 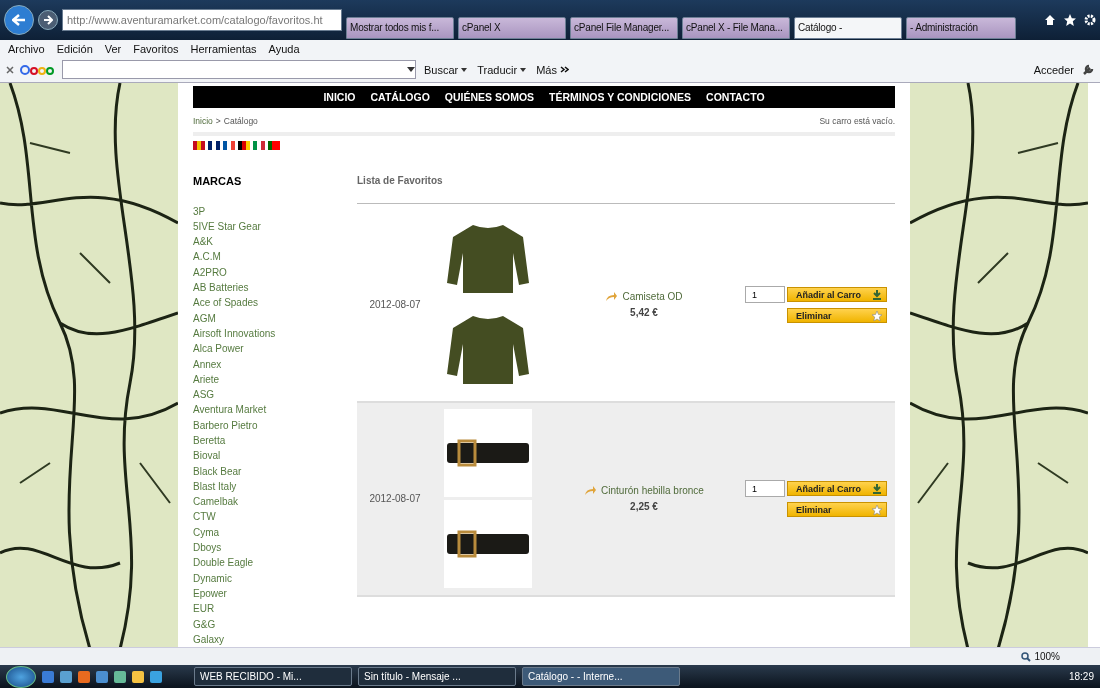 I want to click on brand-link: Dynamic, so click(x=275, y=578).